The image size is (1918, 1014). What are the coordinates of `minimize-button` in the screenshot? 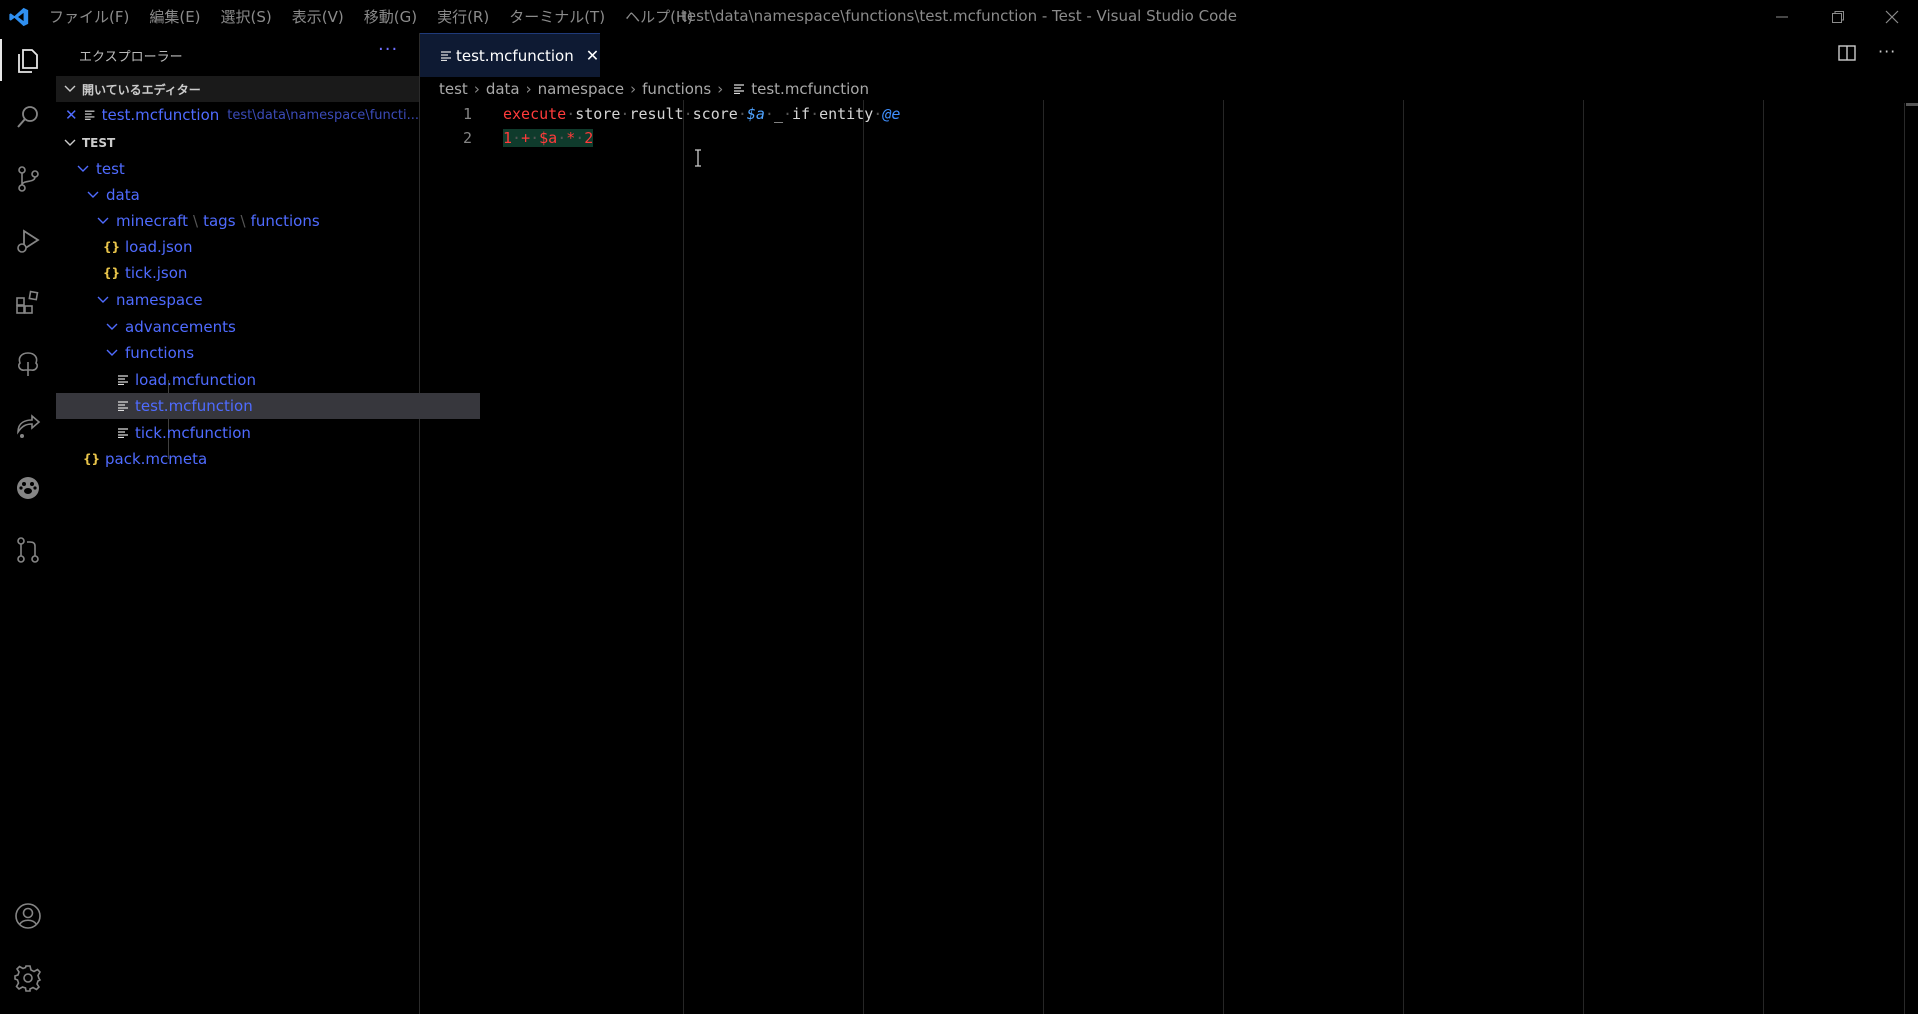 It's located at (1782, 16).